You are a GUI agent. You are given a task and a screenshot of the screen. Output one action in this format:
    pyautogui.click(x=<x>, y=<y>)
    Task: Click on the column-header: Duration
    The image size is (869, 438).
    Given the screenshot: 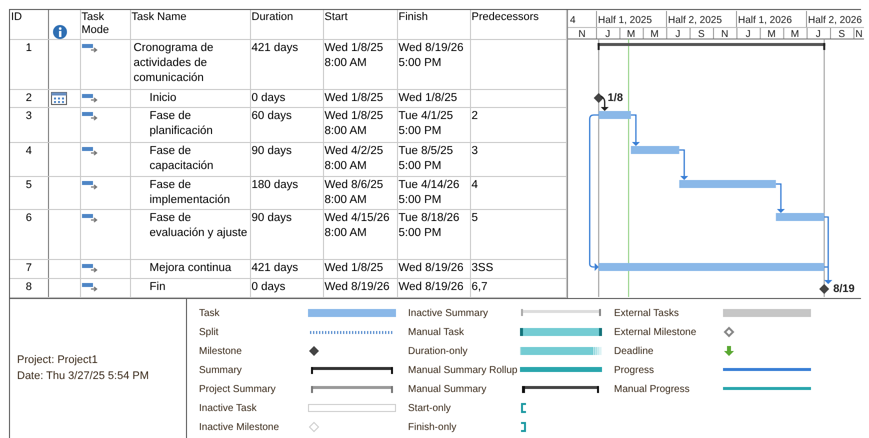 What is the action you would take?
    pyautogui.click(x=273, y=17)
    